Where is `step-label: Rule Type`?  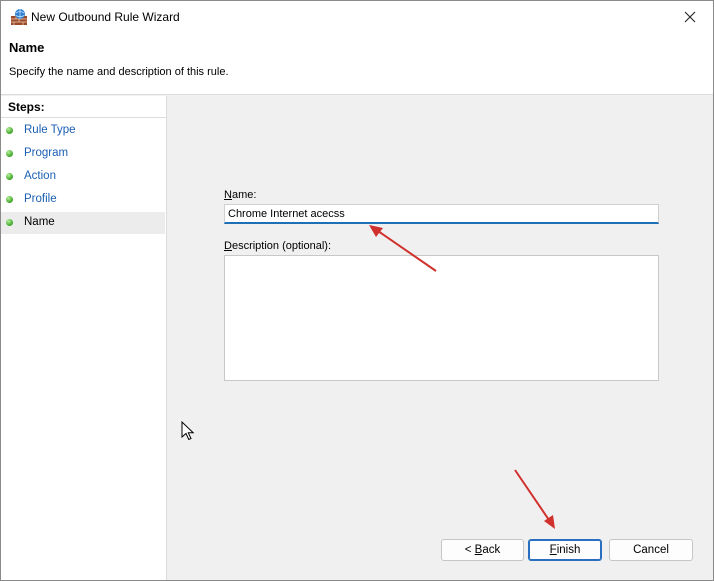
step-label: Rule Type is located at coordinates (50, 130).